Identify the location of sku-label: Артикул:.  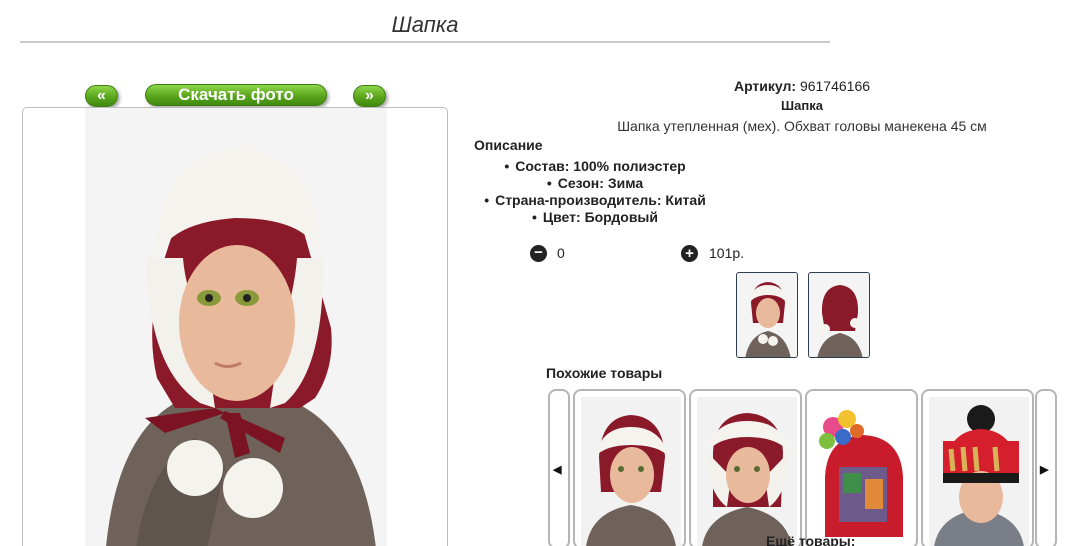
(765, 86).